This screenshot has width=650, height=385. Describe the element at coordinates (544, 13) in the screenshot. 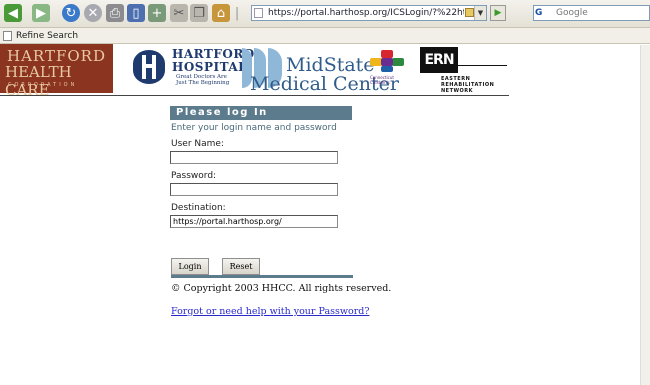

I see `search-engine-icon: G` at that location.